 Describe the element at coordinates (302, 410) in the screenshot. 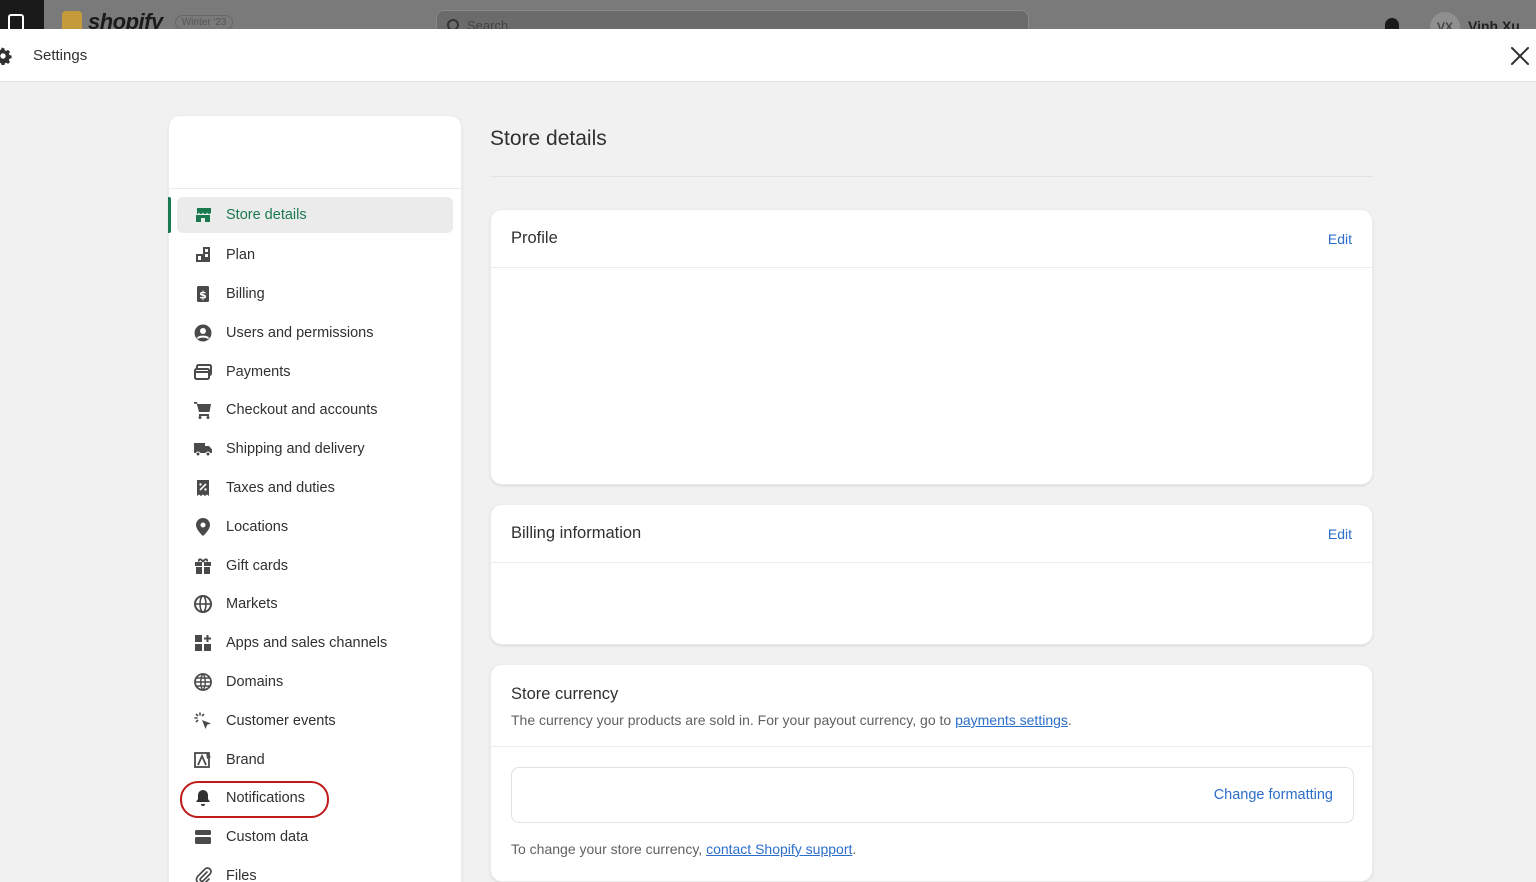

I see `sidebar-item-label: Checkout and accounts` at that location.